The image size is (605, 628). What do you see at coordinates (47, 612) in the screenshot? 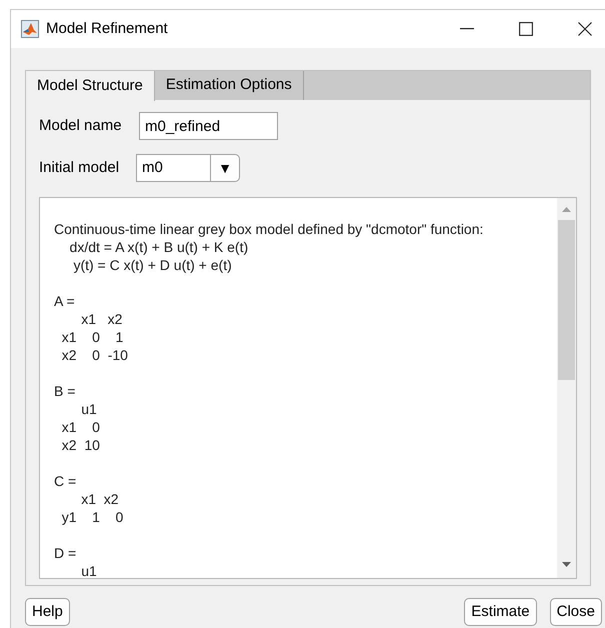
I see `dialog-button: Help` at bounding box center [47, 612].